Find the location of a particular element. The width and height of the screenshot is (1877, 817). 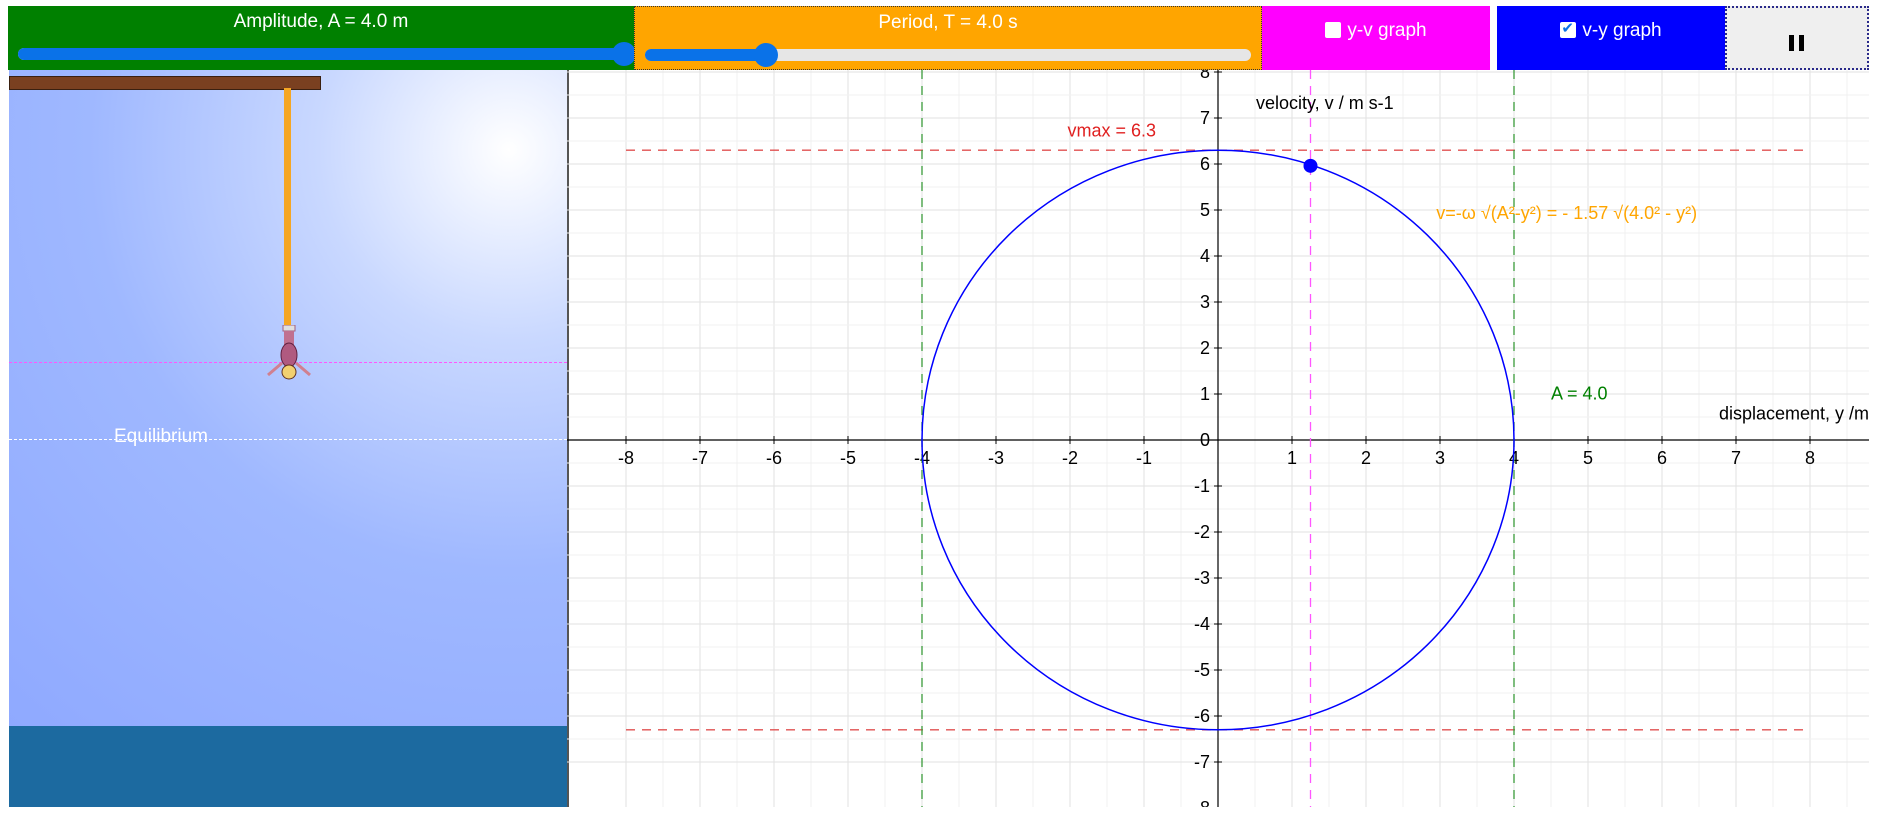

period-label: Period, T = 4.0 s is located at coordinates (948, 22).